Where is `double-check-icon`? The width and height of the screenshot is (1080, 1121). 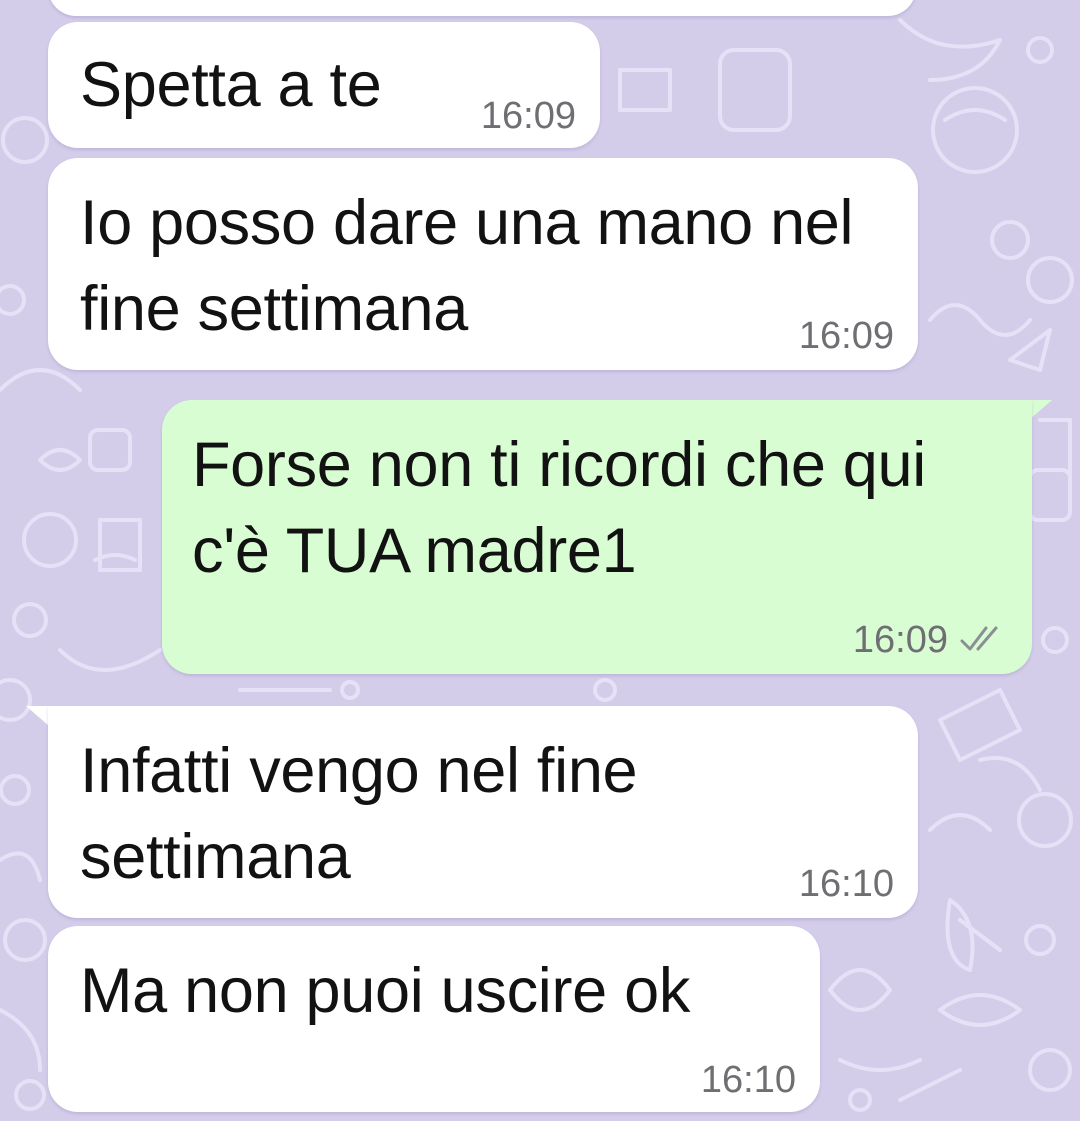 double-check-icon is located at coordinates (979, 638).